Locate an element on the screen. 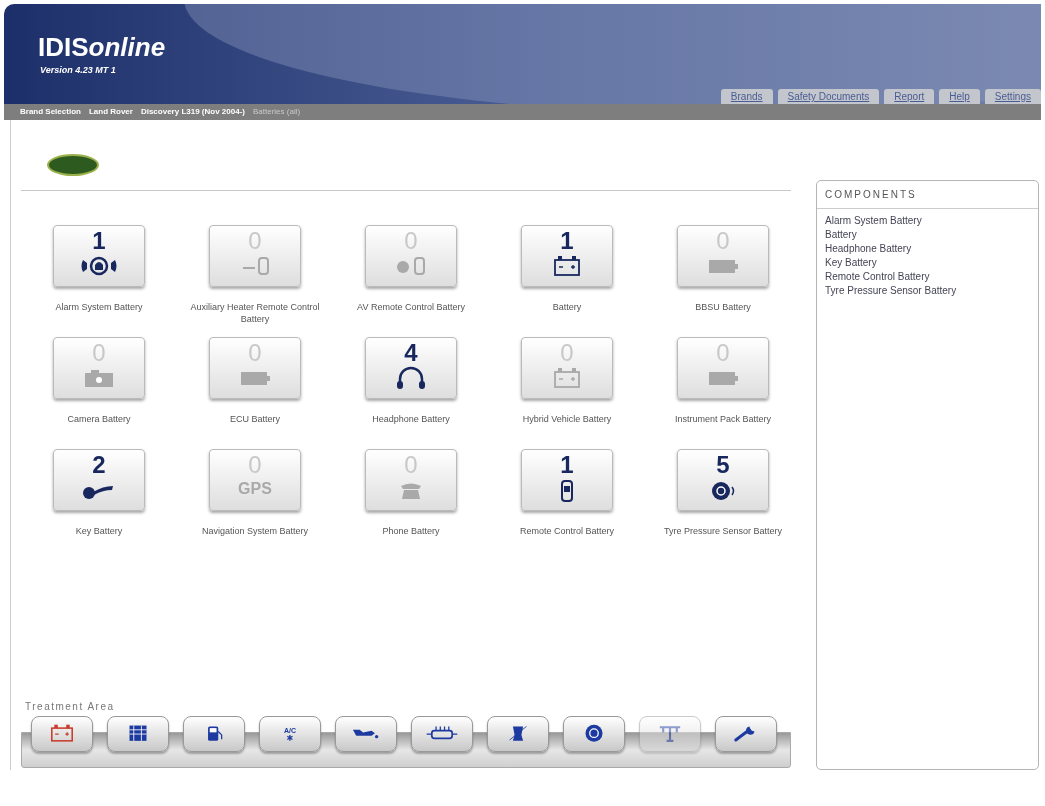 This screenshot has height=806, width=1045. nav-tab: Settings is located at coordinates (1012, 96).